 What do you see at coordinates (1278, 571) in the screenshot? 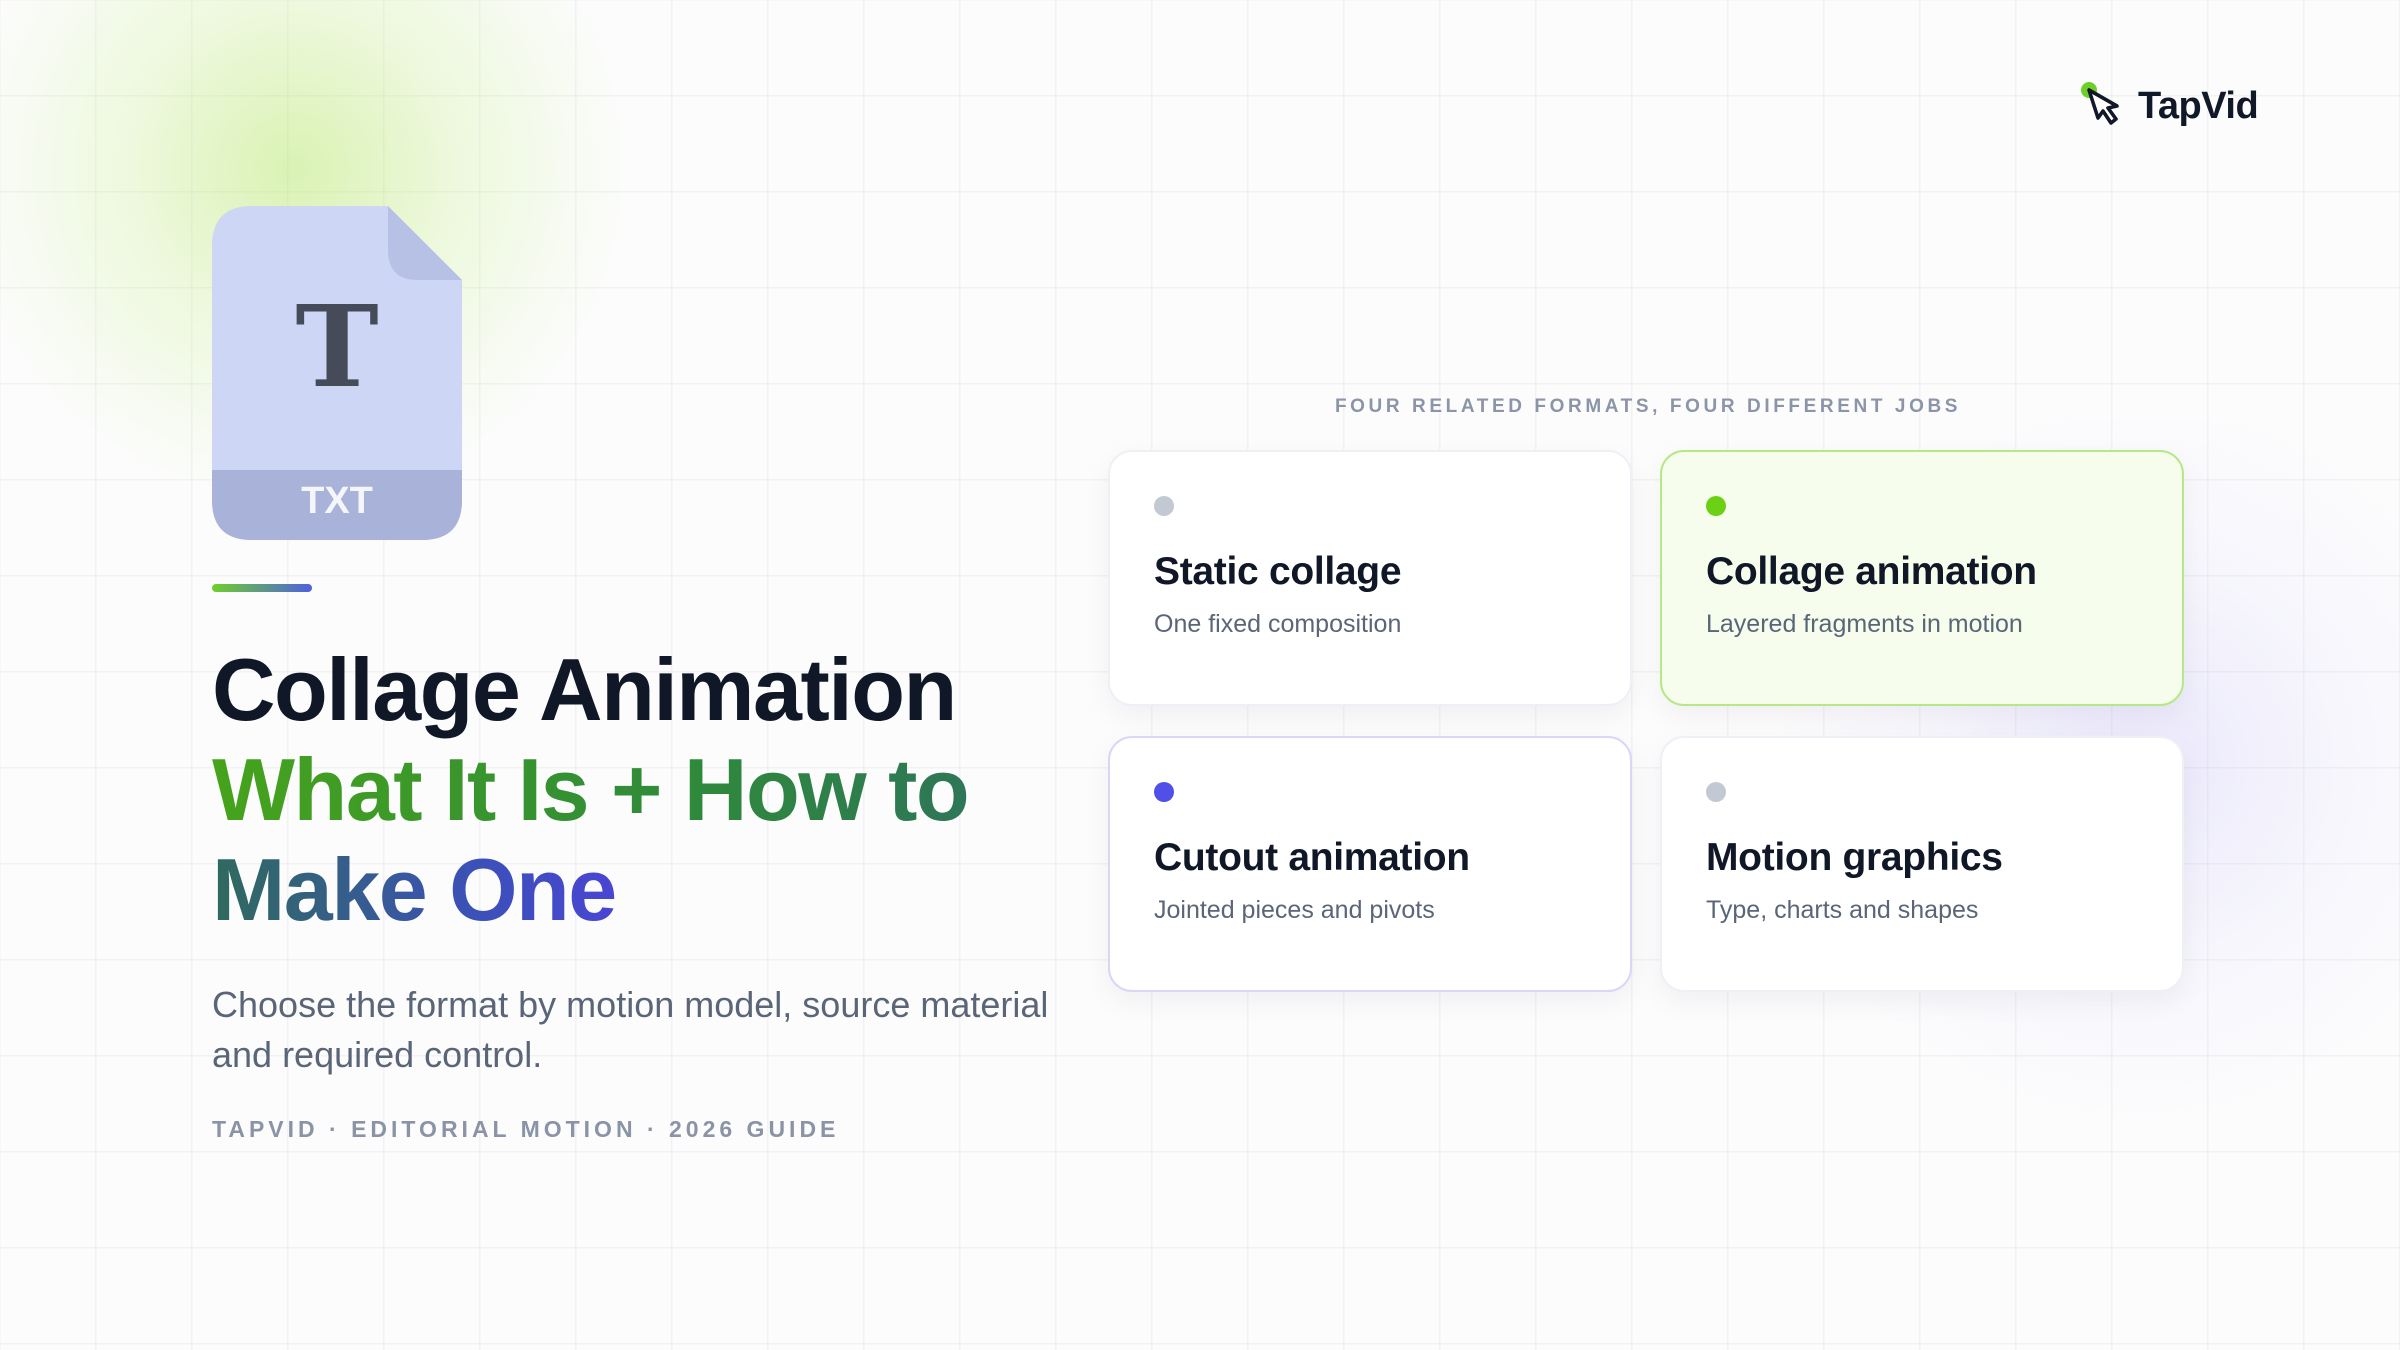
I see `card-title: Static collage` at bounding box center [1278, 571].